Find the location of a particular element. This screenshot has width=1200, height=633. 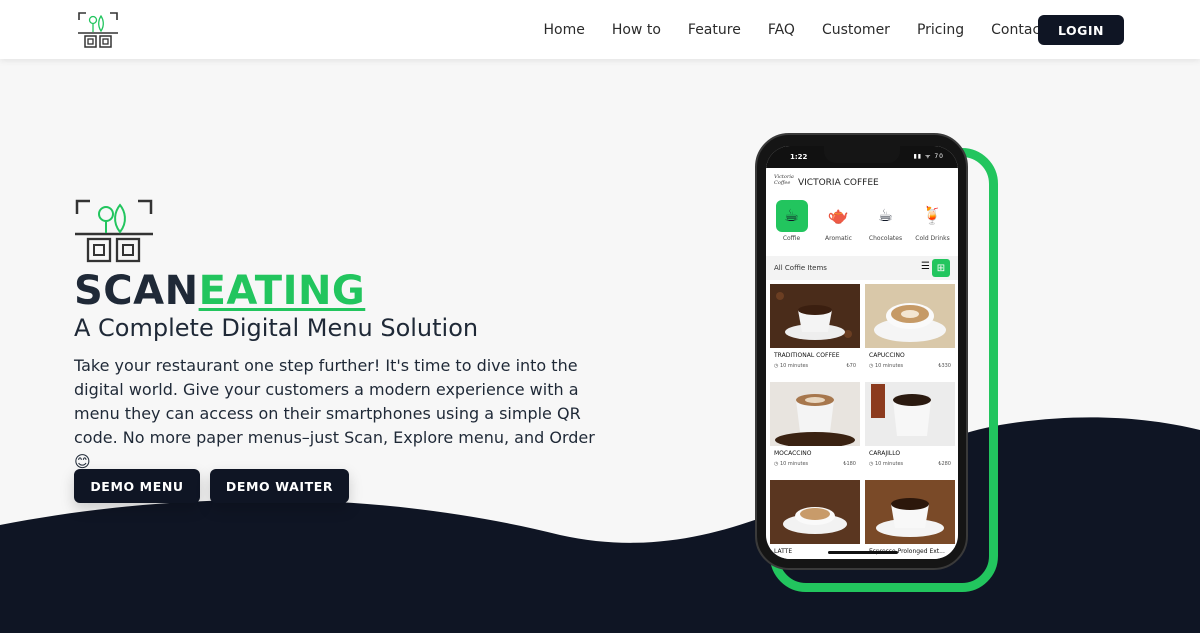

mocaccino-photo is located at coordinates (815, 414).